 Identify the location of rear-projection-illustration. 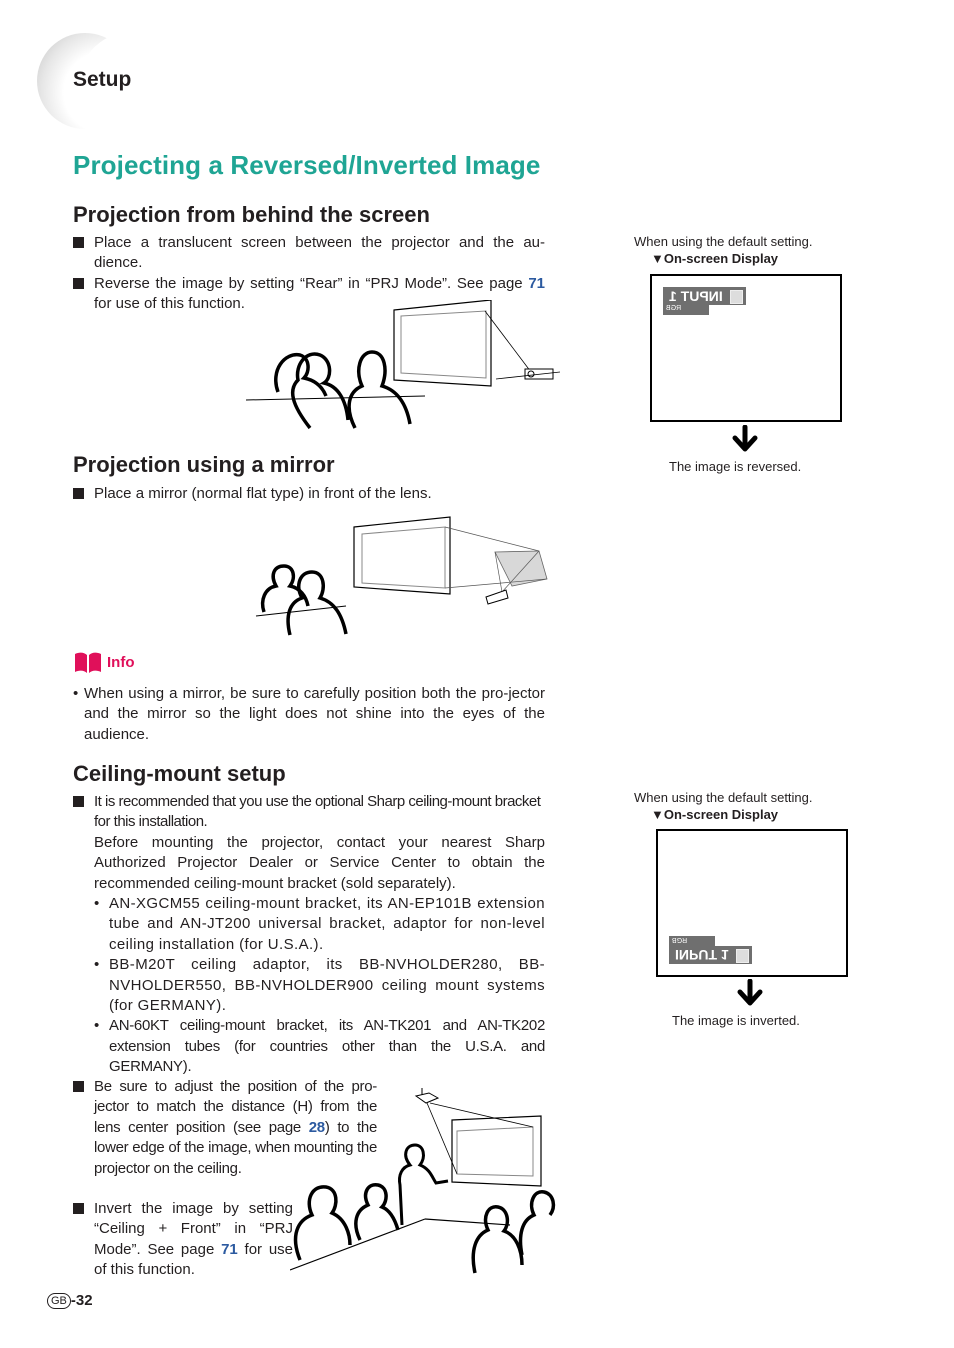
(403, 365).